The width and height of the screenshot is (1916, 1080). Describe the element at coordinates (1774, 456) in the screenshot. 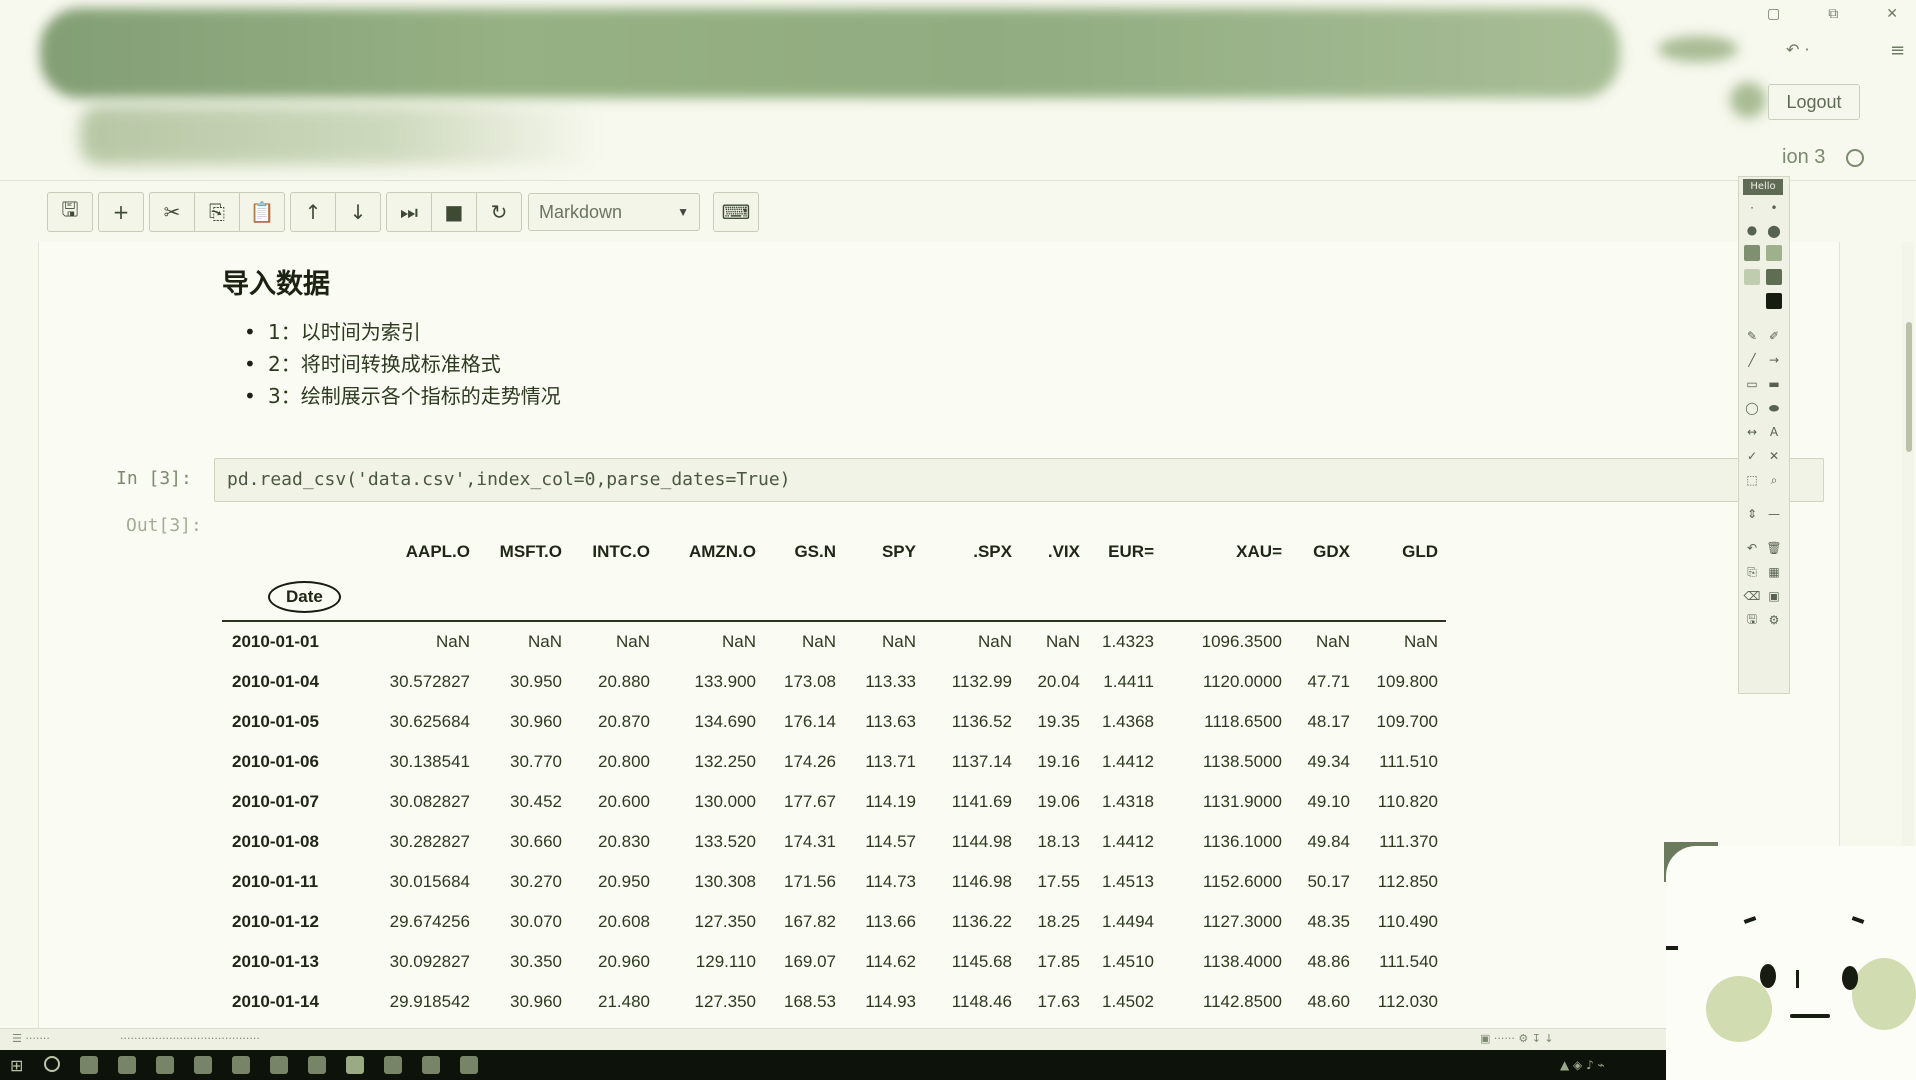

I see `cross-icon: ✕` at that location.